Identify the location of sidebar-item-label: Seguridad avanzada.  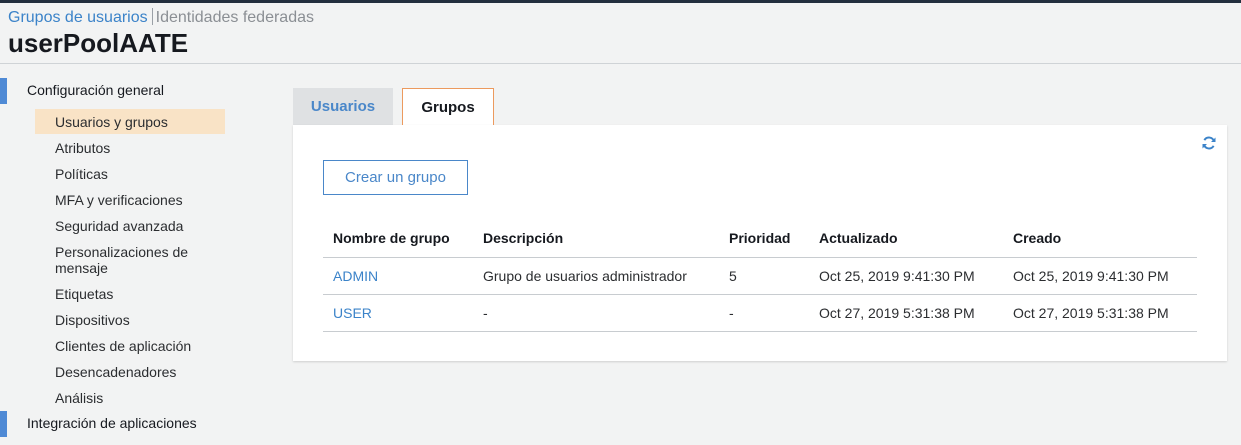
(119, 226).